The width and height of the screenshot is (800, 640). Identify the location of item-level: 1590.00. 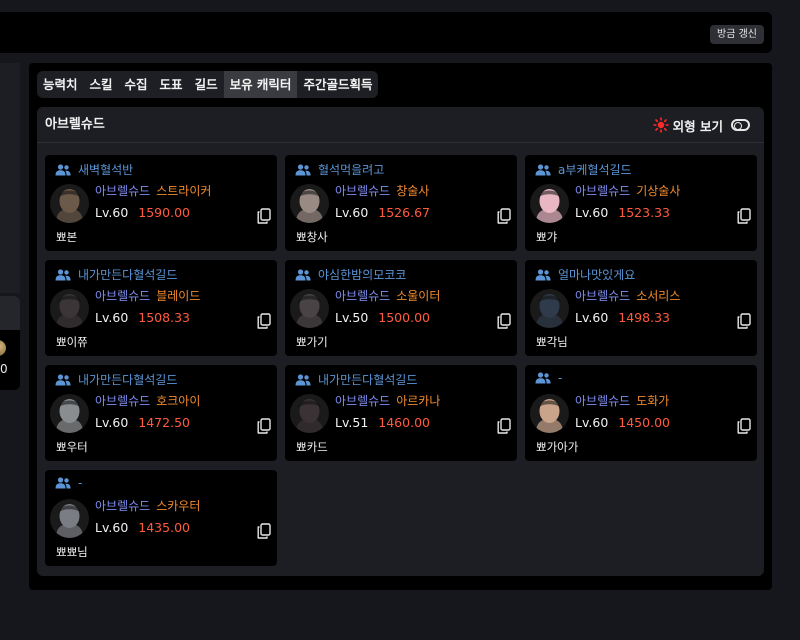
(164, 212).